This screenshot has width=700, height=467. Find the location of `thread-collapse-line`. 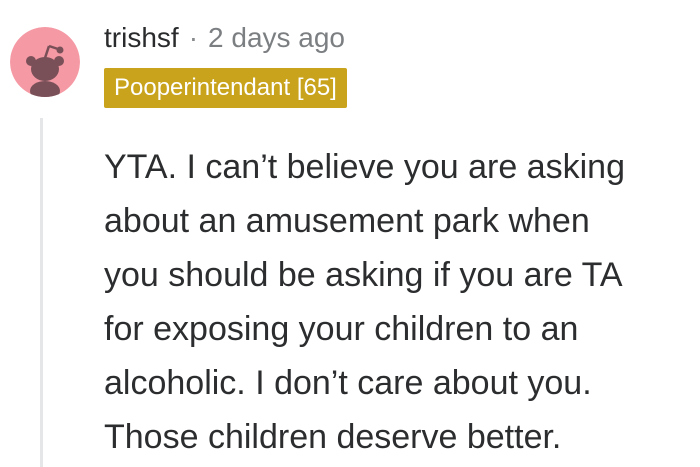

thread-collapse-line is located at coordinates (41, 292).